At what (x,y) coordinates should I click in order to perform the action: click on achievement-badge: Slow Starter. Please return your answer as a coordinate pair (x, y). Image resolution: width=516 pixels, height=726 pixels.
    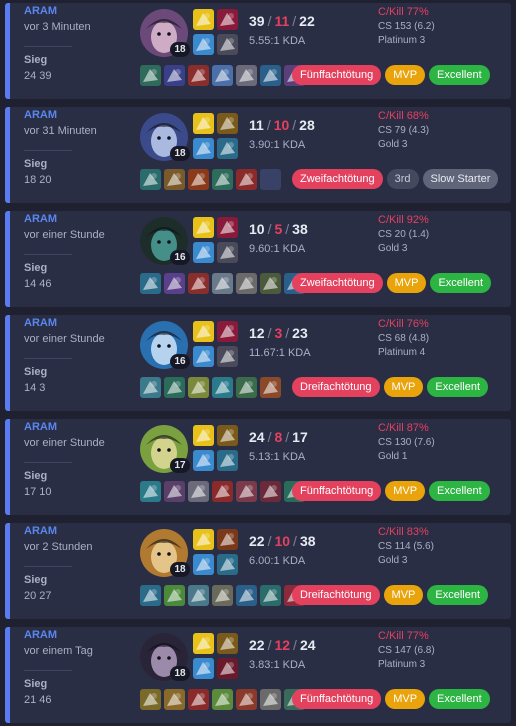
    Looking at the image, I should click on (460, 179).